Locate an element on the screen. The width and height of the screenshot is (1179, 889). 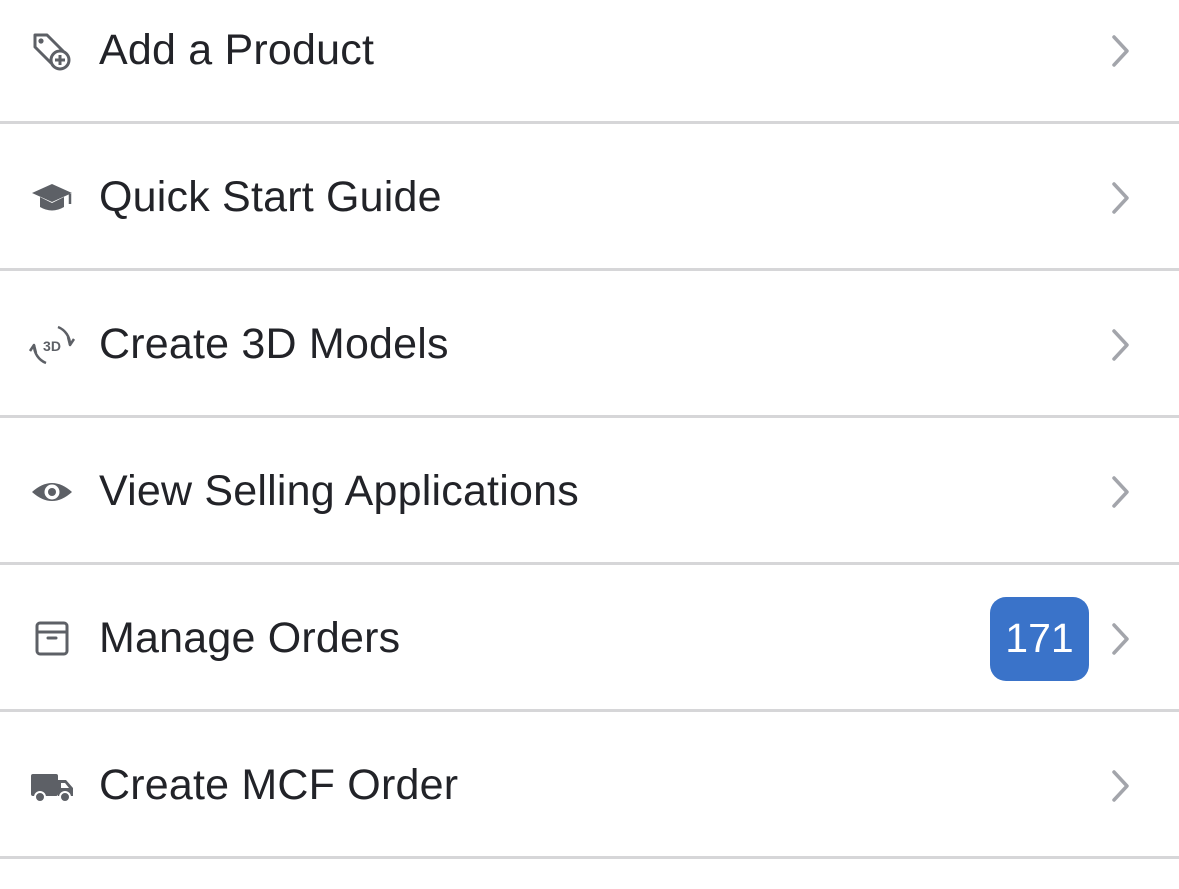
menu-item-add-product: Add a Product is located at coordinates (589, 62).